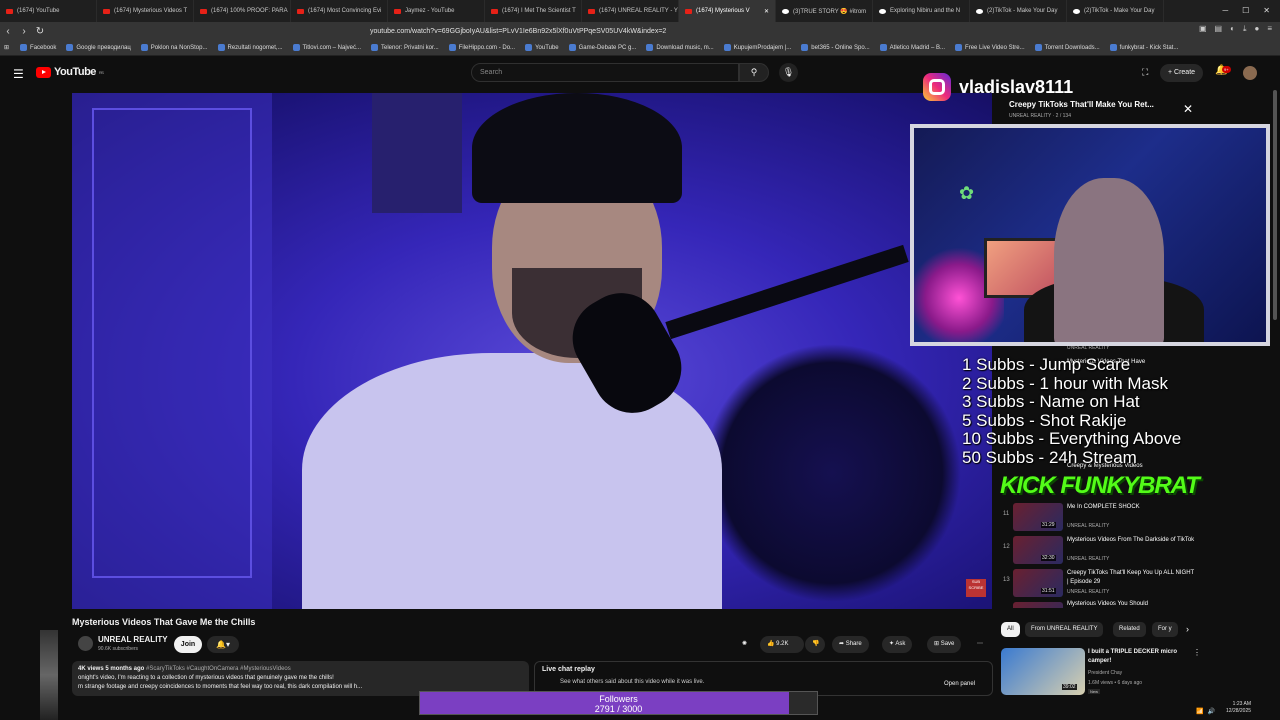  Describe the element at coordinates (788, 72) in the screenshot. I see `voice-search-button: 🎙` at that location.